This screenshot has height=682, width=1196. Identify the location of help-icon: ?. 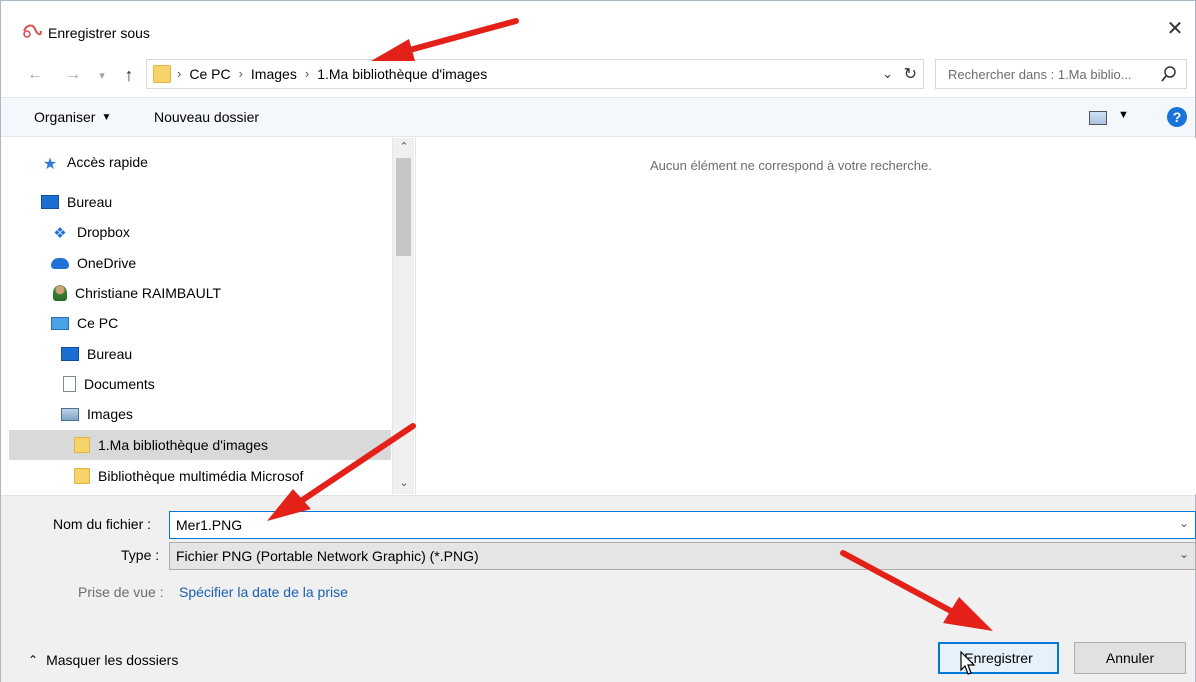
(1177, 117).